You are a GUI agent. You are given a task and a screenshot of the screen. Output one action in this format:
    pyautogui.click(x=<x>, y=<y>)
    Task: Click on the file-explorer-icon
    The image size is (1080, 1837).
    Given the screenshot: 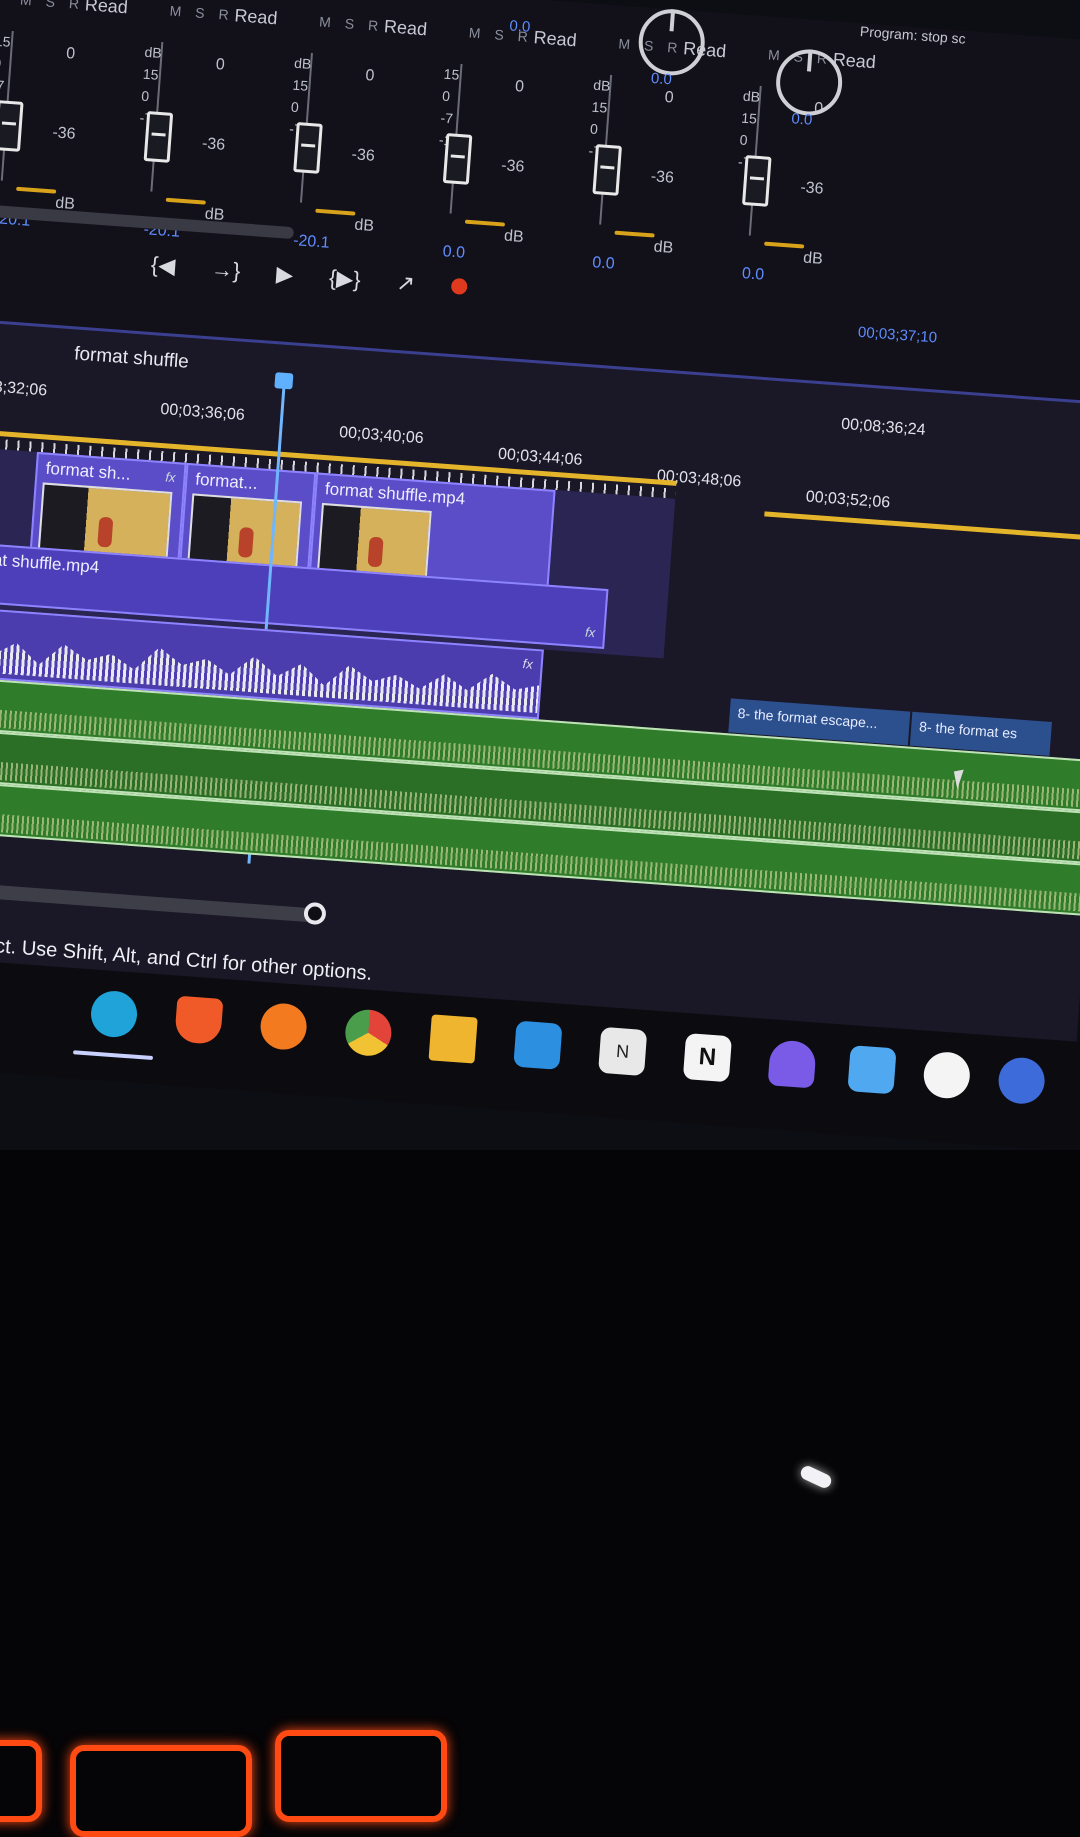 What is the action you would take?
    pyautogui.click(x=453, y=1039)
    